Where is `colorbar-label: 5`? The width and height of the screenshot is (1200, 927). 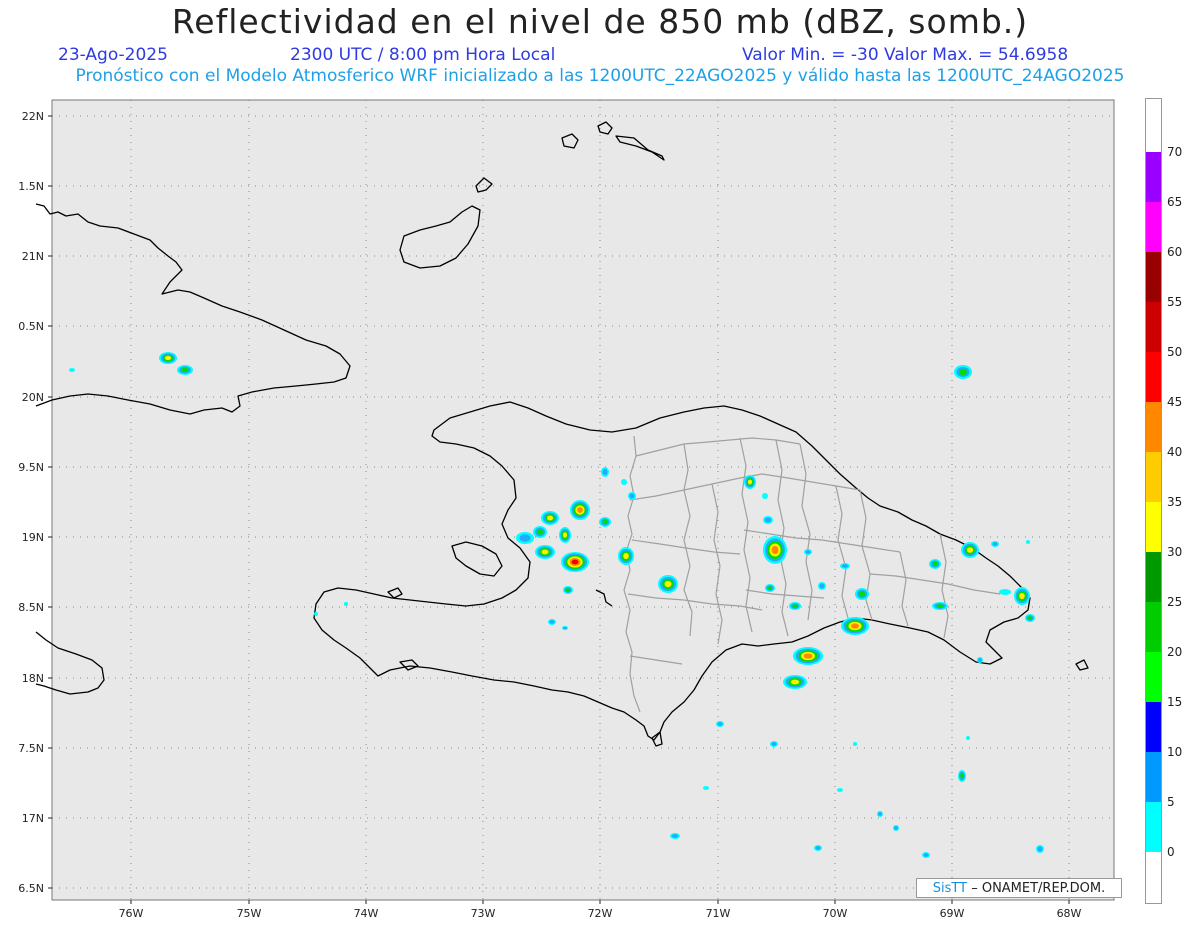
colorbar-label: 5 is located at coordinates (1171, 802).